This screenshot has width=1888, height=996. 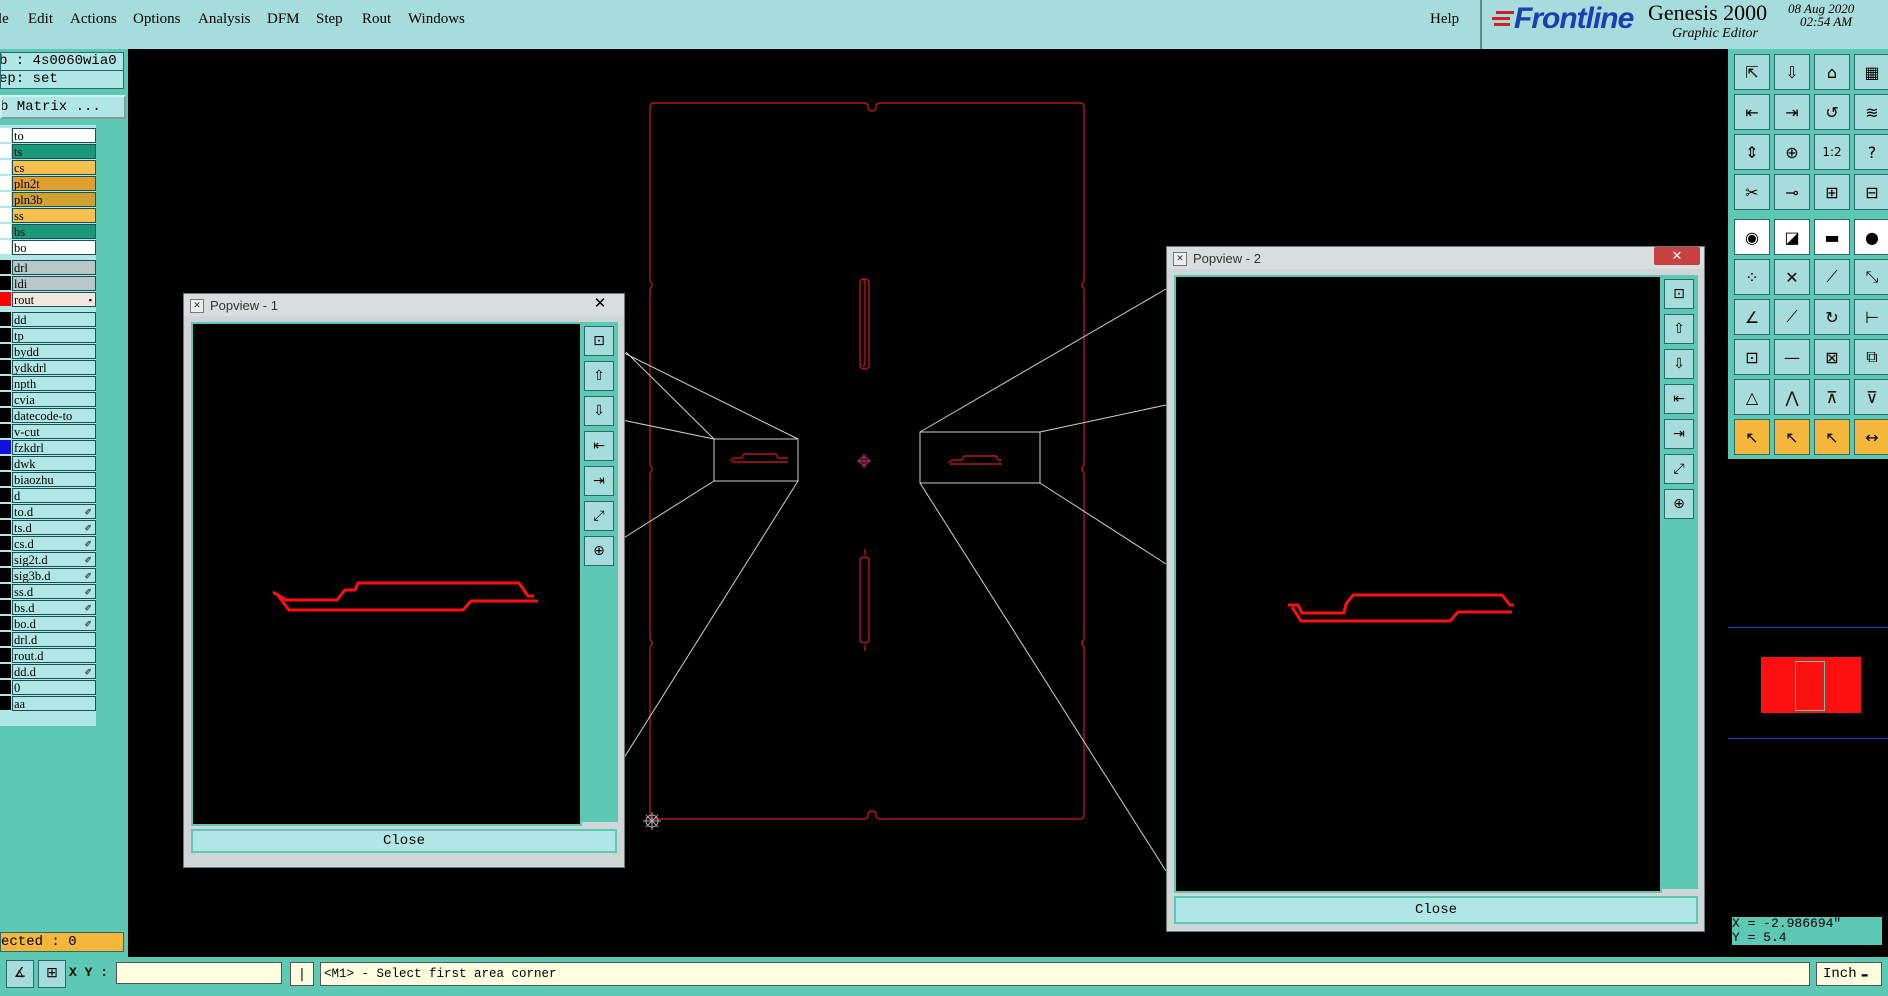 What do you see at coordinates (54, 639) in the screenshot?
I see `layer-name: drl.d` at bounding box center [54, 639].